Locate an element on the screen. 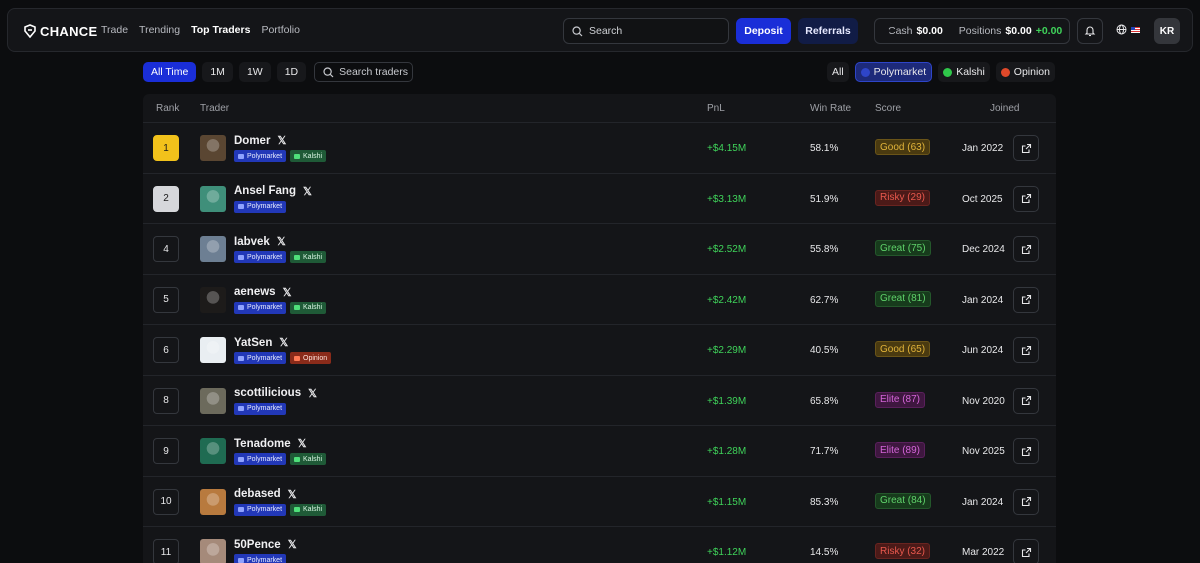  column-rank: Rank is located at coordinates (167, 108).